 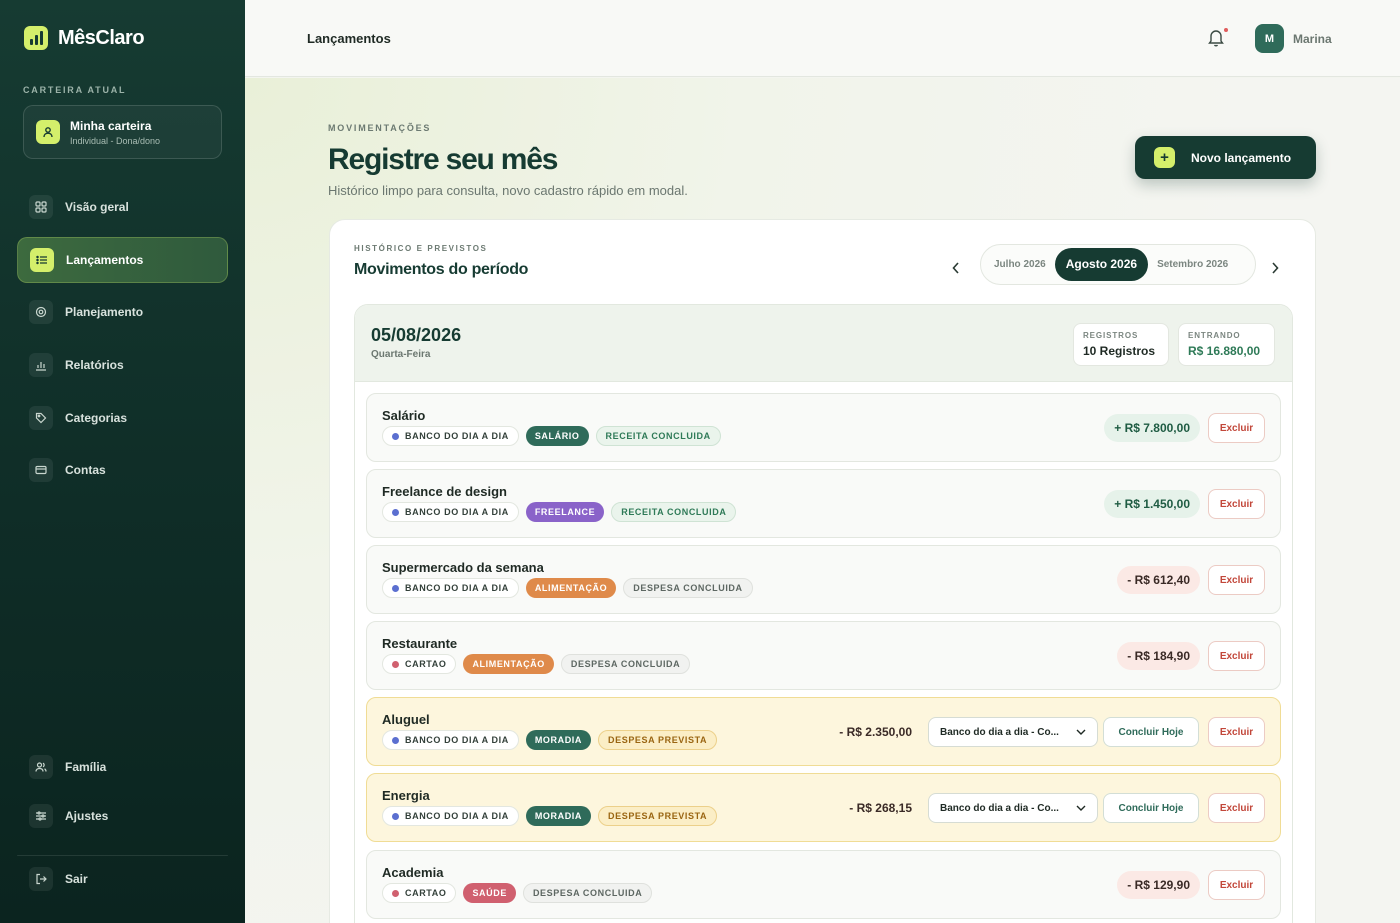 I want to click on sidebar-item-familia: Família, so click(x=122, y=767).